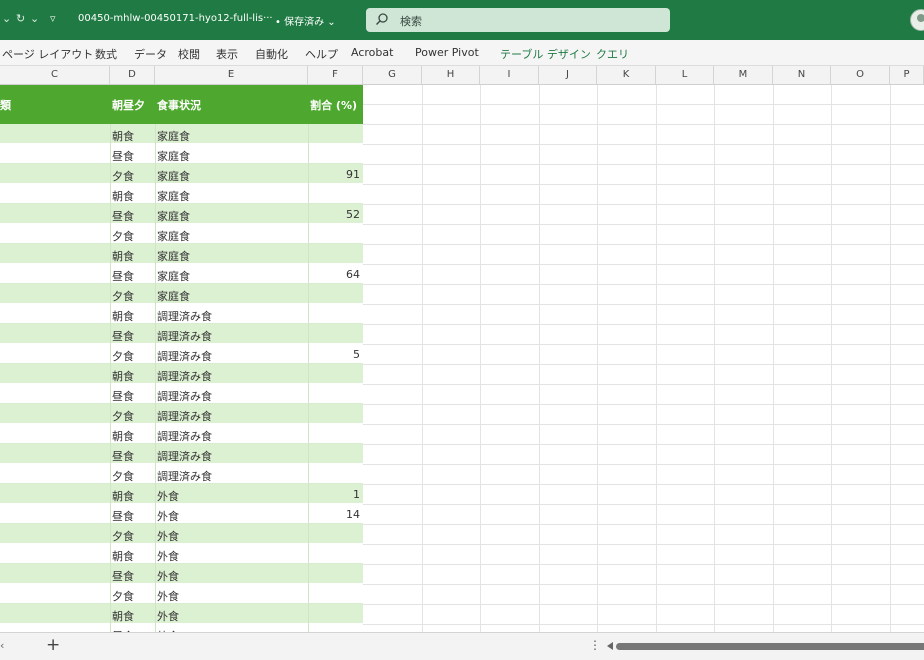  I want to click on column-header-l: L, so click(685, 75).